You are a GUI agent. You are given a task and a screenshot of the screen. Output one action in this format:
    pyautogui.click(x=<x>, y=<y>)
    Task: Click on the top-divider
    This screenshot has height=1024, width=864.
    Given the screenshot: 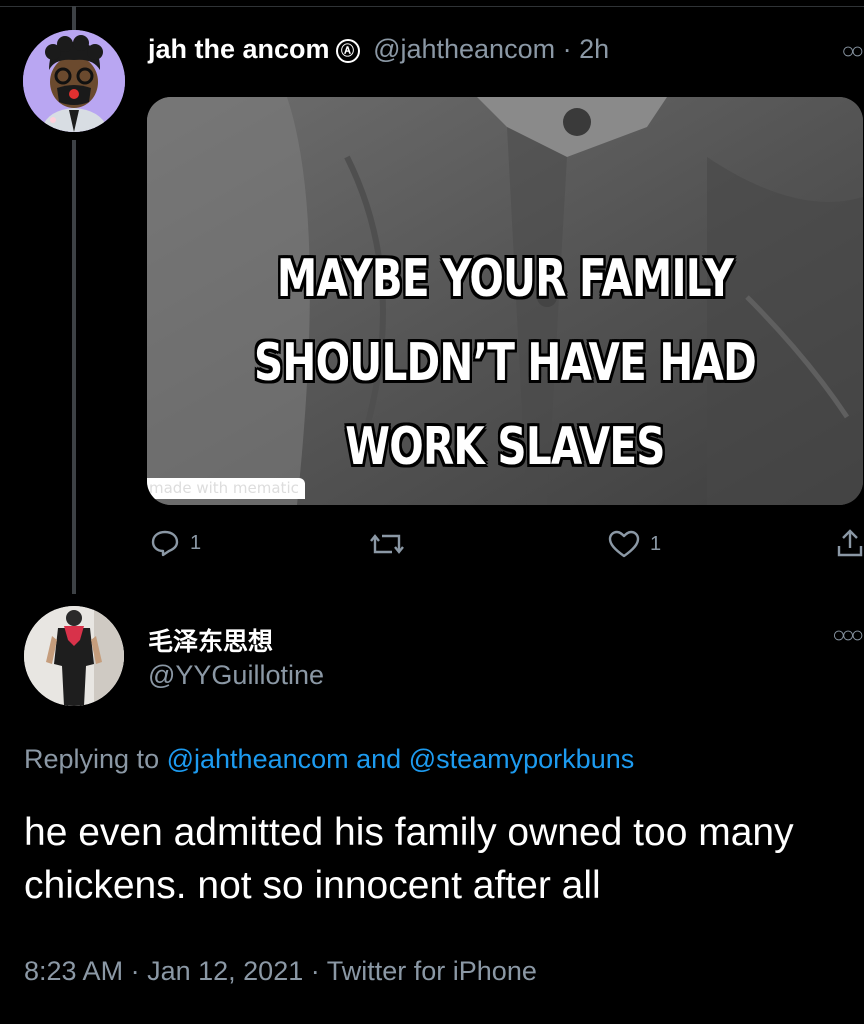 What is the action you would take?
    pyautogui.click(x=432, y=3)
    